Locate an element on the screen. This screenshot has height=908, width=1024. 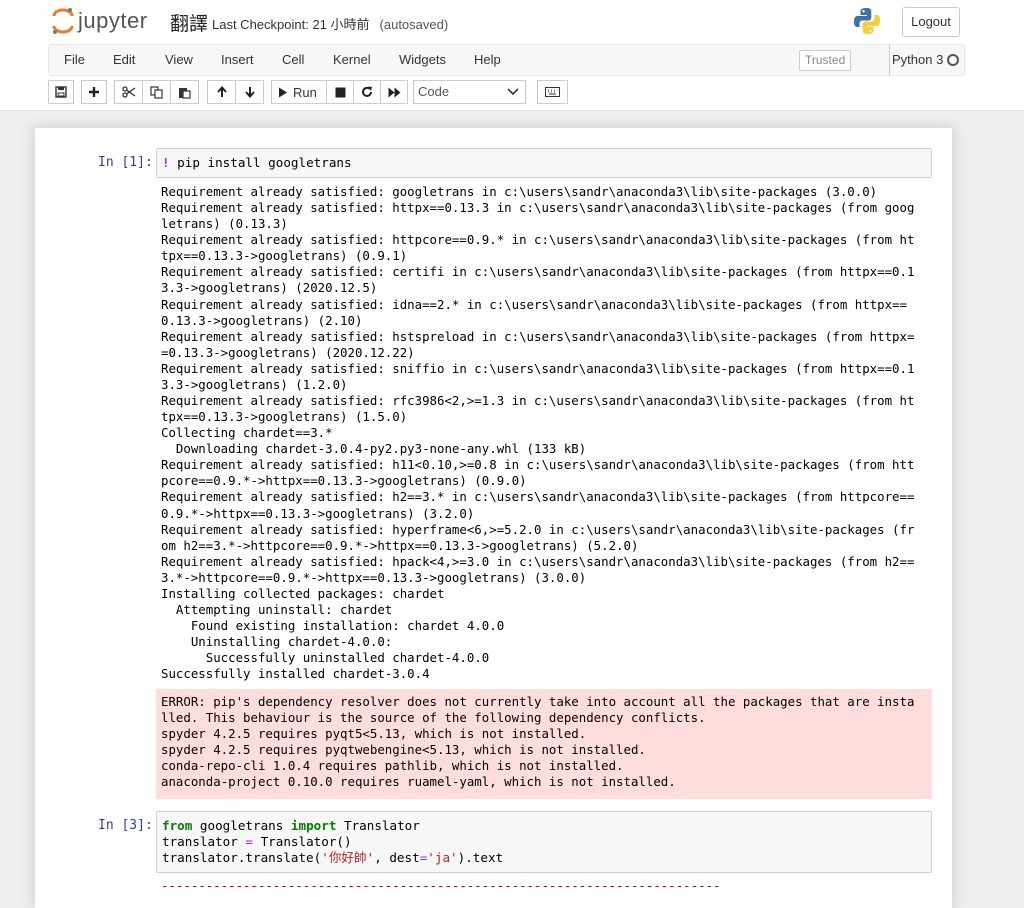
interrupt-kernel-button is located at coordinates (340, 92).